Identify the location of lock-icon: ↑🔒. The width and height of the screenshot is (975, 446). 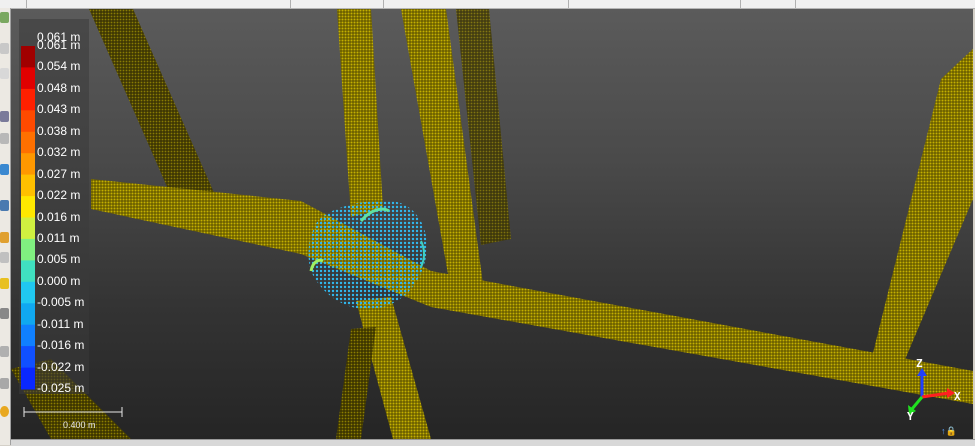
(949, 431).